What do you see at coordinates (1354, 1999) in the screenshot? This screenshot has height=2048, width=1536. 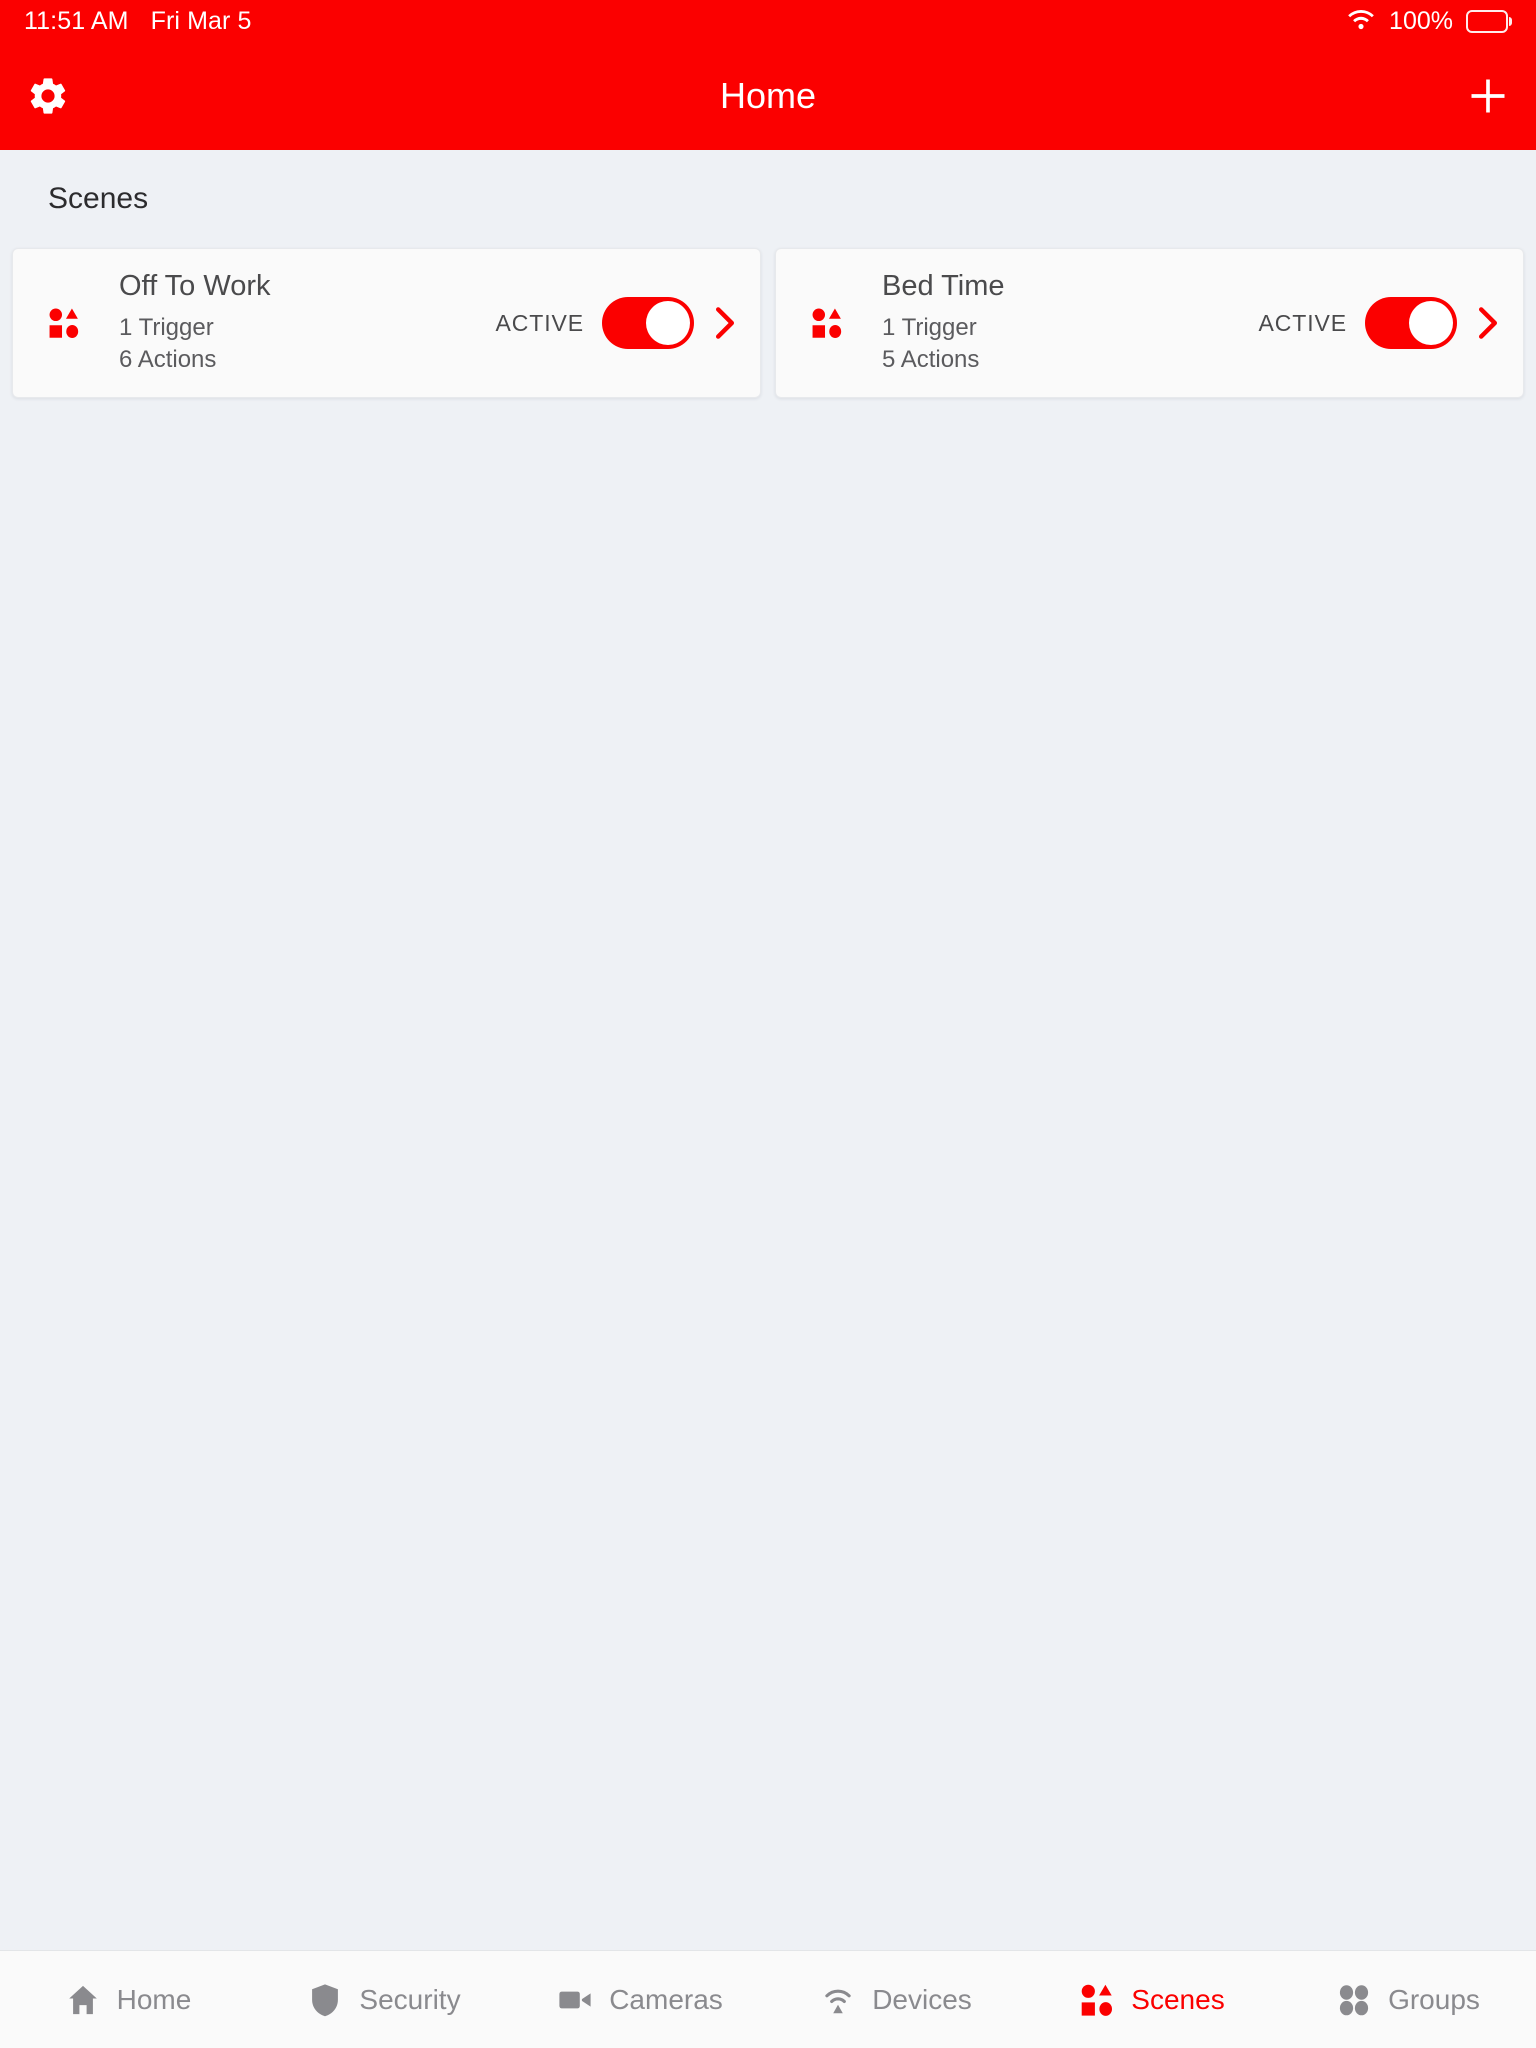 I see `groups-dots-icon` at bounding box center [1354, 1999].